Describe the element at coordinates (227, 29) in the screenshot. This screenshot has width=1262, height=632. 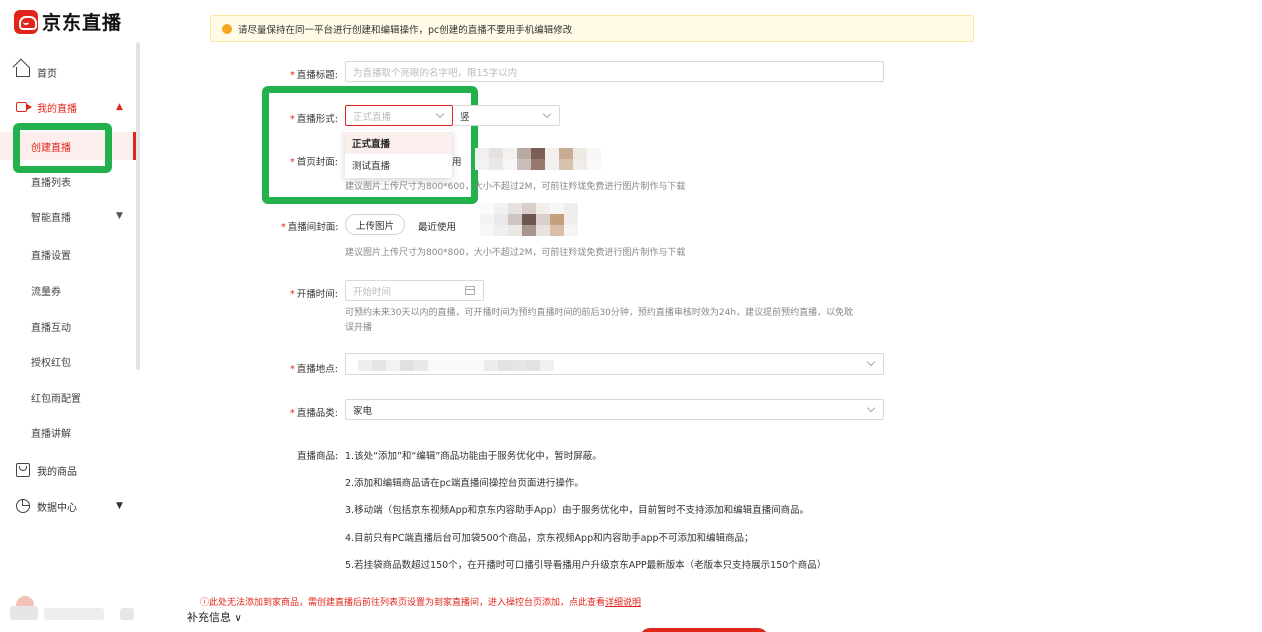
I see `info-icon` at that location.